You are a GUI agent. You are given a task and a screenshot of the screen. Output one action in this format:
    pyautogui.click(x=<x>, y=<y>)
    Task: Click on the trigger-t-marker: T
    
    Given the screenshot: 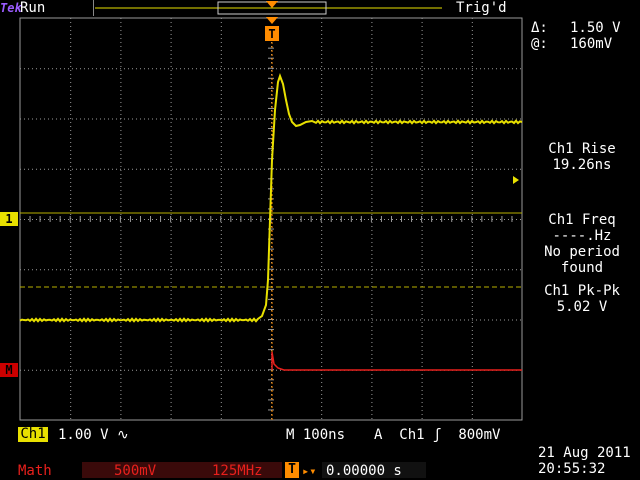 What is the action you would take?
    pyautogui.click(x=272, y=29)
    